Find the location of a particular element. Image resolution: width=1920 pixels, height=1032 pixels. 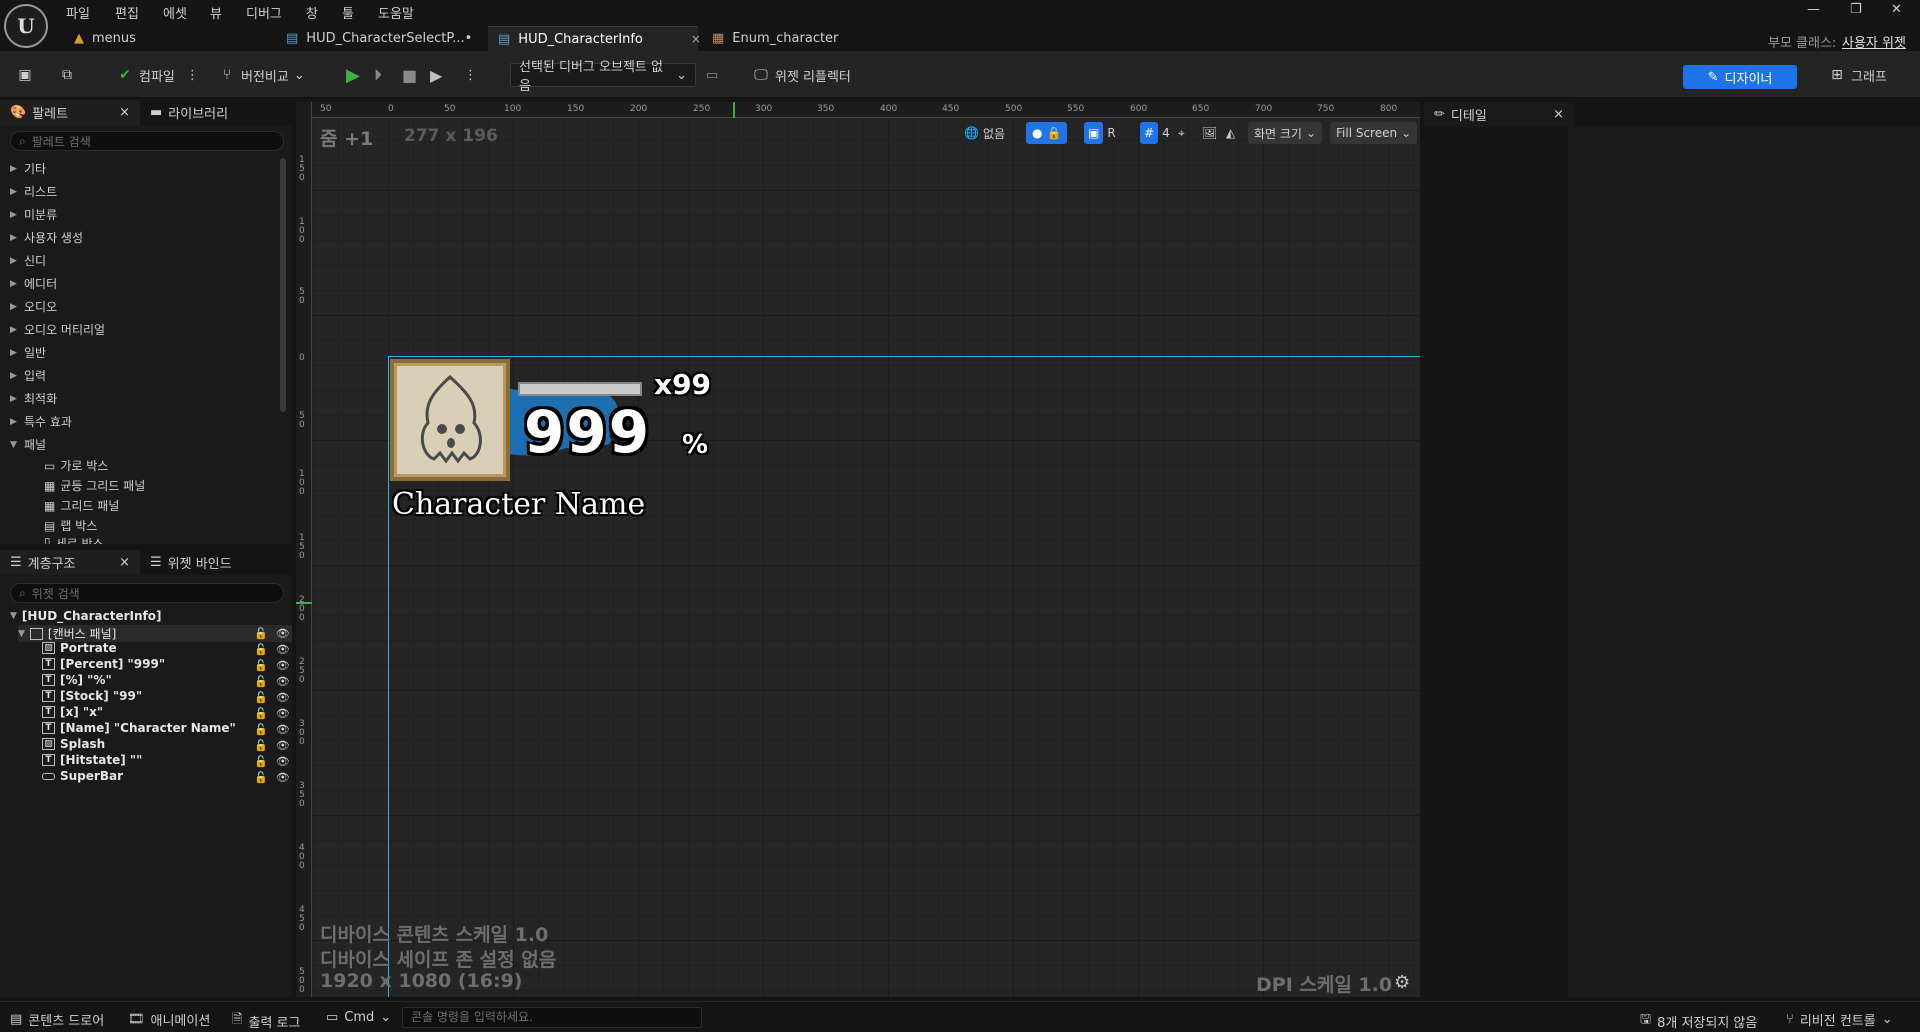

lock-toggle: ● 🔒 is located at coordinates (1047, 133).